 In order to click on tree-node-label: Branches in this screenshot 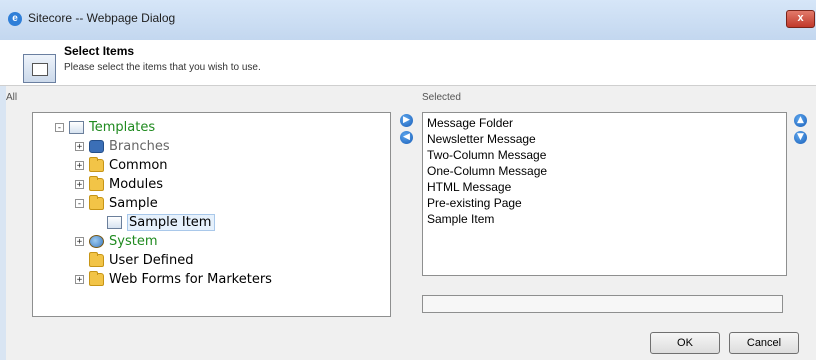, I will do `click(139, 146)`.